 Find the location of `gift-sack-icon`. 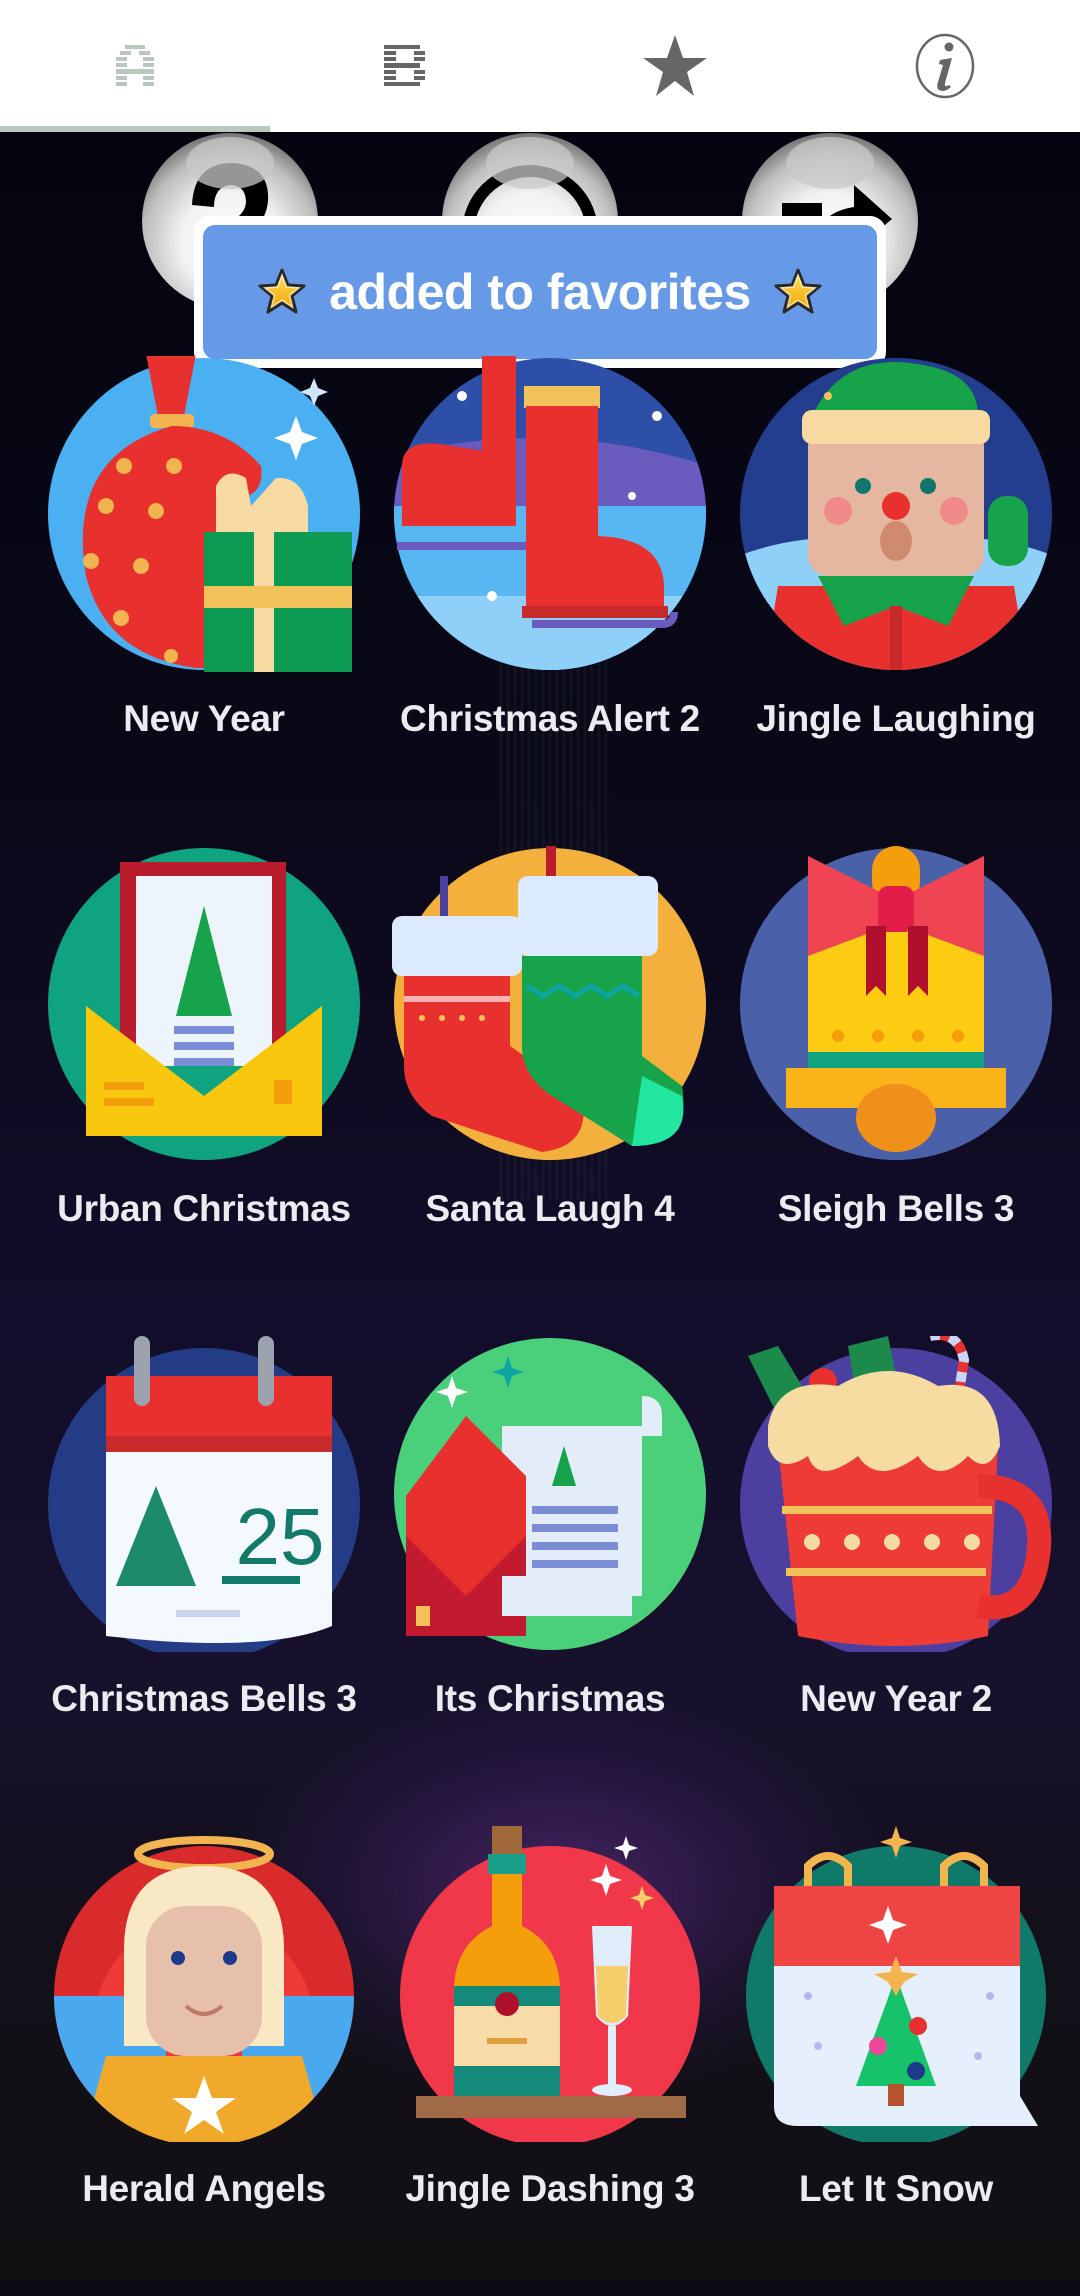

gift-sack-icon is located at coordinates (204, 514).